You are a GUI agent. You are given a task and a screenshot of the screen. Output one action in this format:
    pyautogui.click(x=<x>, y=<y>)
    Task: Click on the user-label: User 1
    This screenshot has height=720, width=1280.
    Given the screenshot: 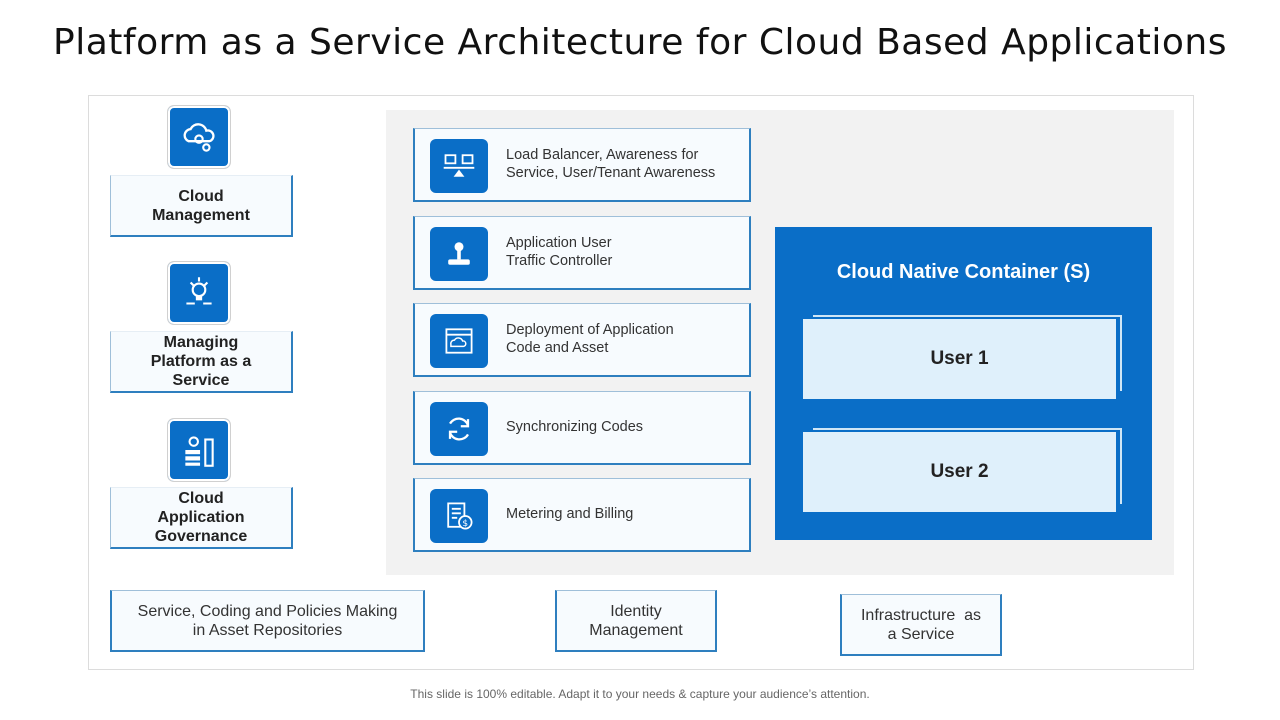 What is the action you would take?
    pyautogui.click(x=959, y=358)
    